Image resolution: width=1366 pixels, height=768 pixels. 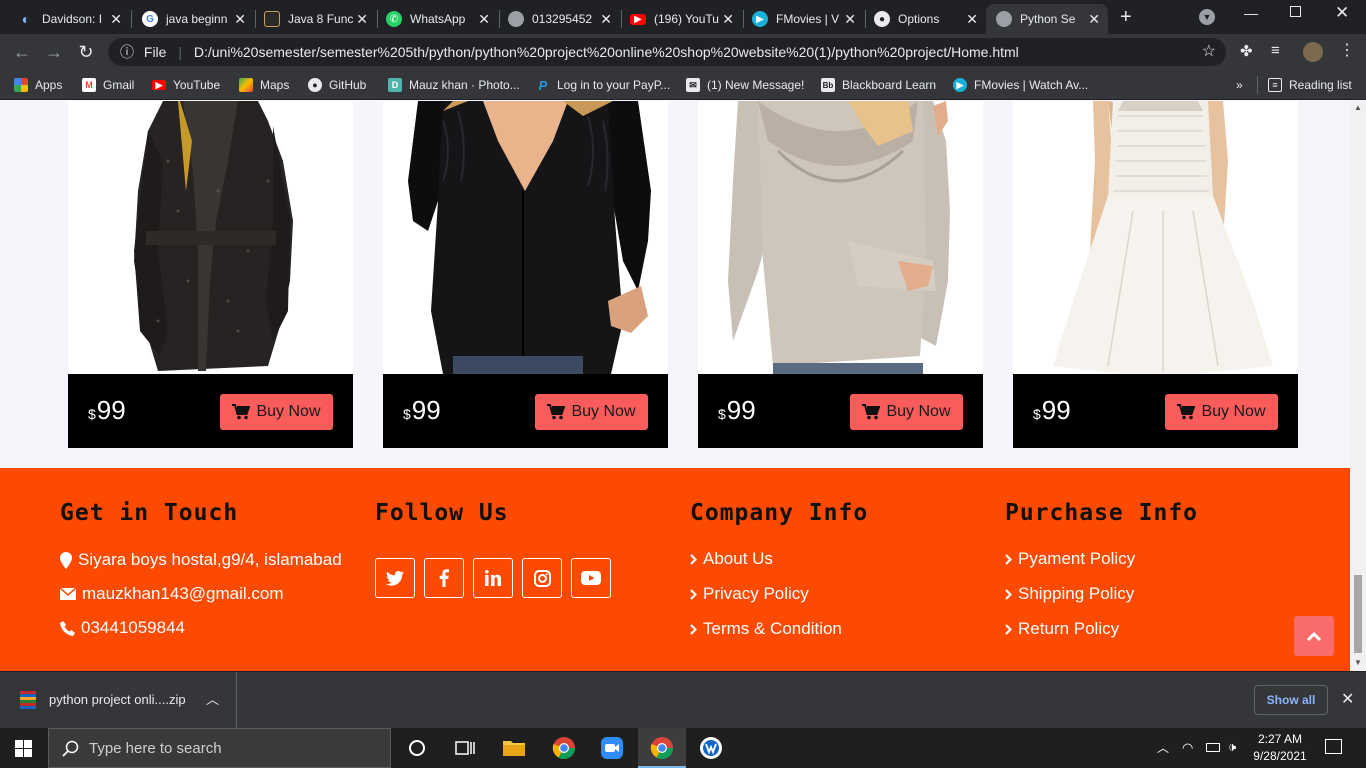 What do you see at coordinates (1304, 85) in the screenshot?
I see `reading-list-button: ≡ Reading list` at bounding box center [1304, 85].